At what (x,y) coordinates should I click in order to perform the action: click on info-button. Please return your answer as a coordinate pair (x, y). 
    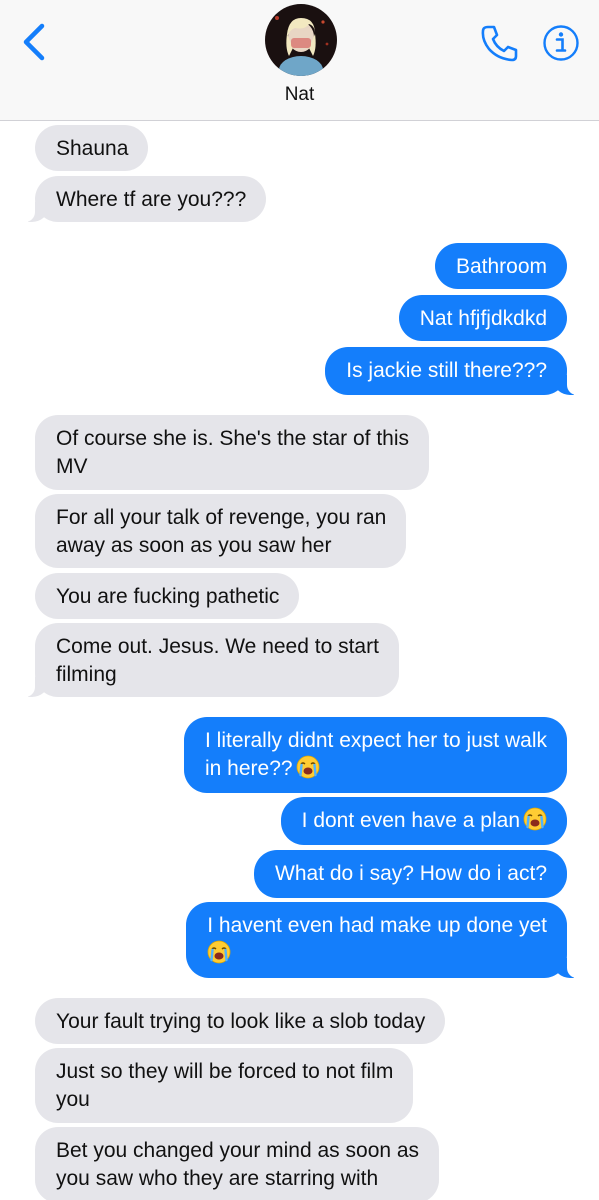
    Looking at the image, I should click on (561, 43).